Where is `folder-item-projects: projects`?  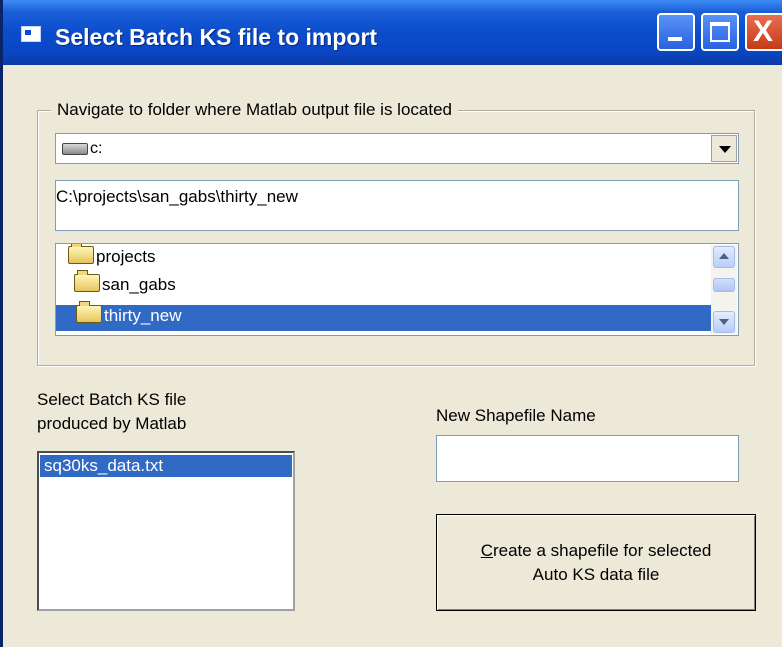 folder-item-projects: projects is located at coordinates (112, 258).